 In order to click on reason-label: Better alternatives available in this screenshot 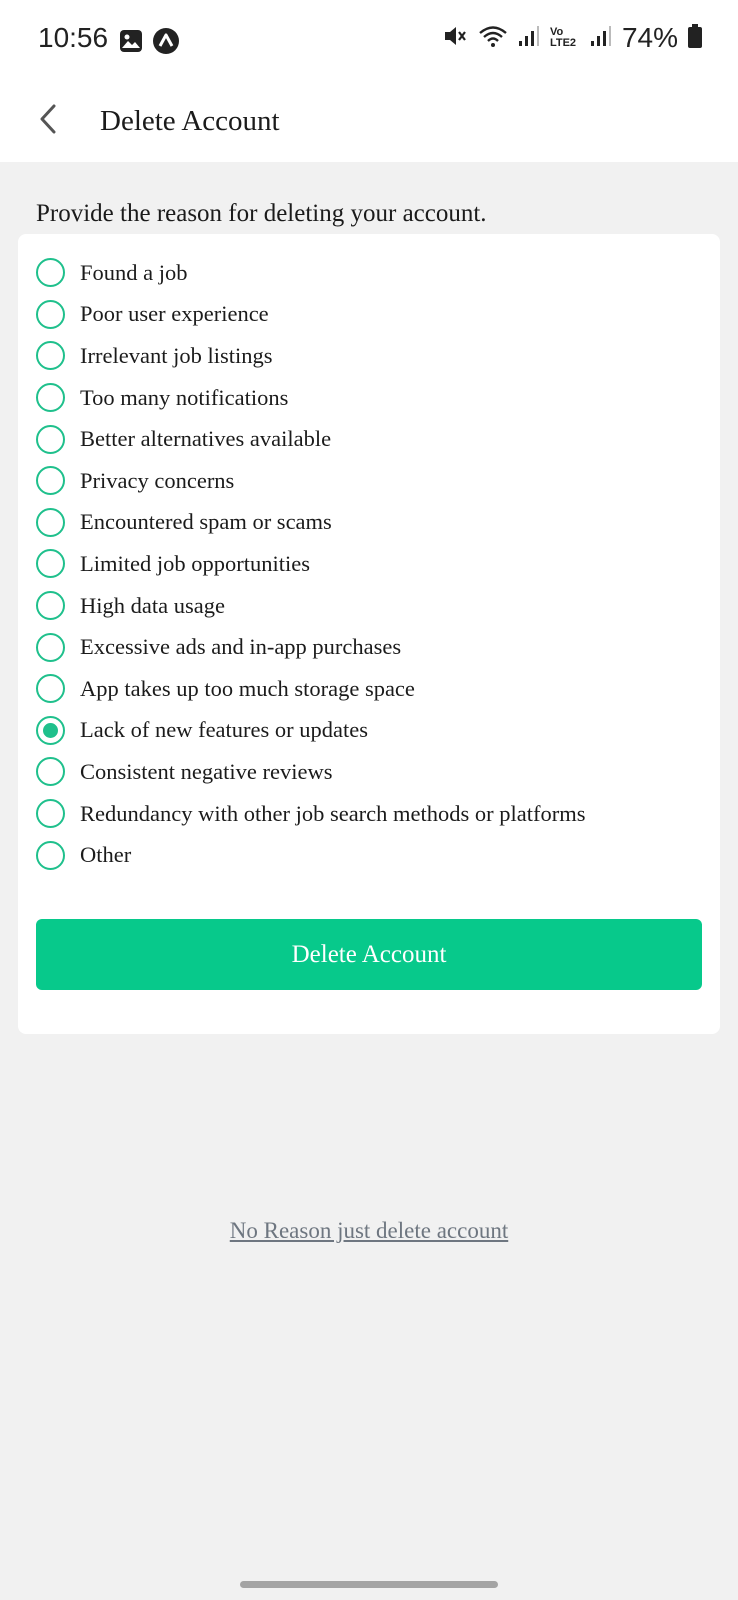, I will do `click(206, 439)`.